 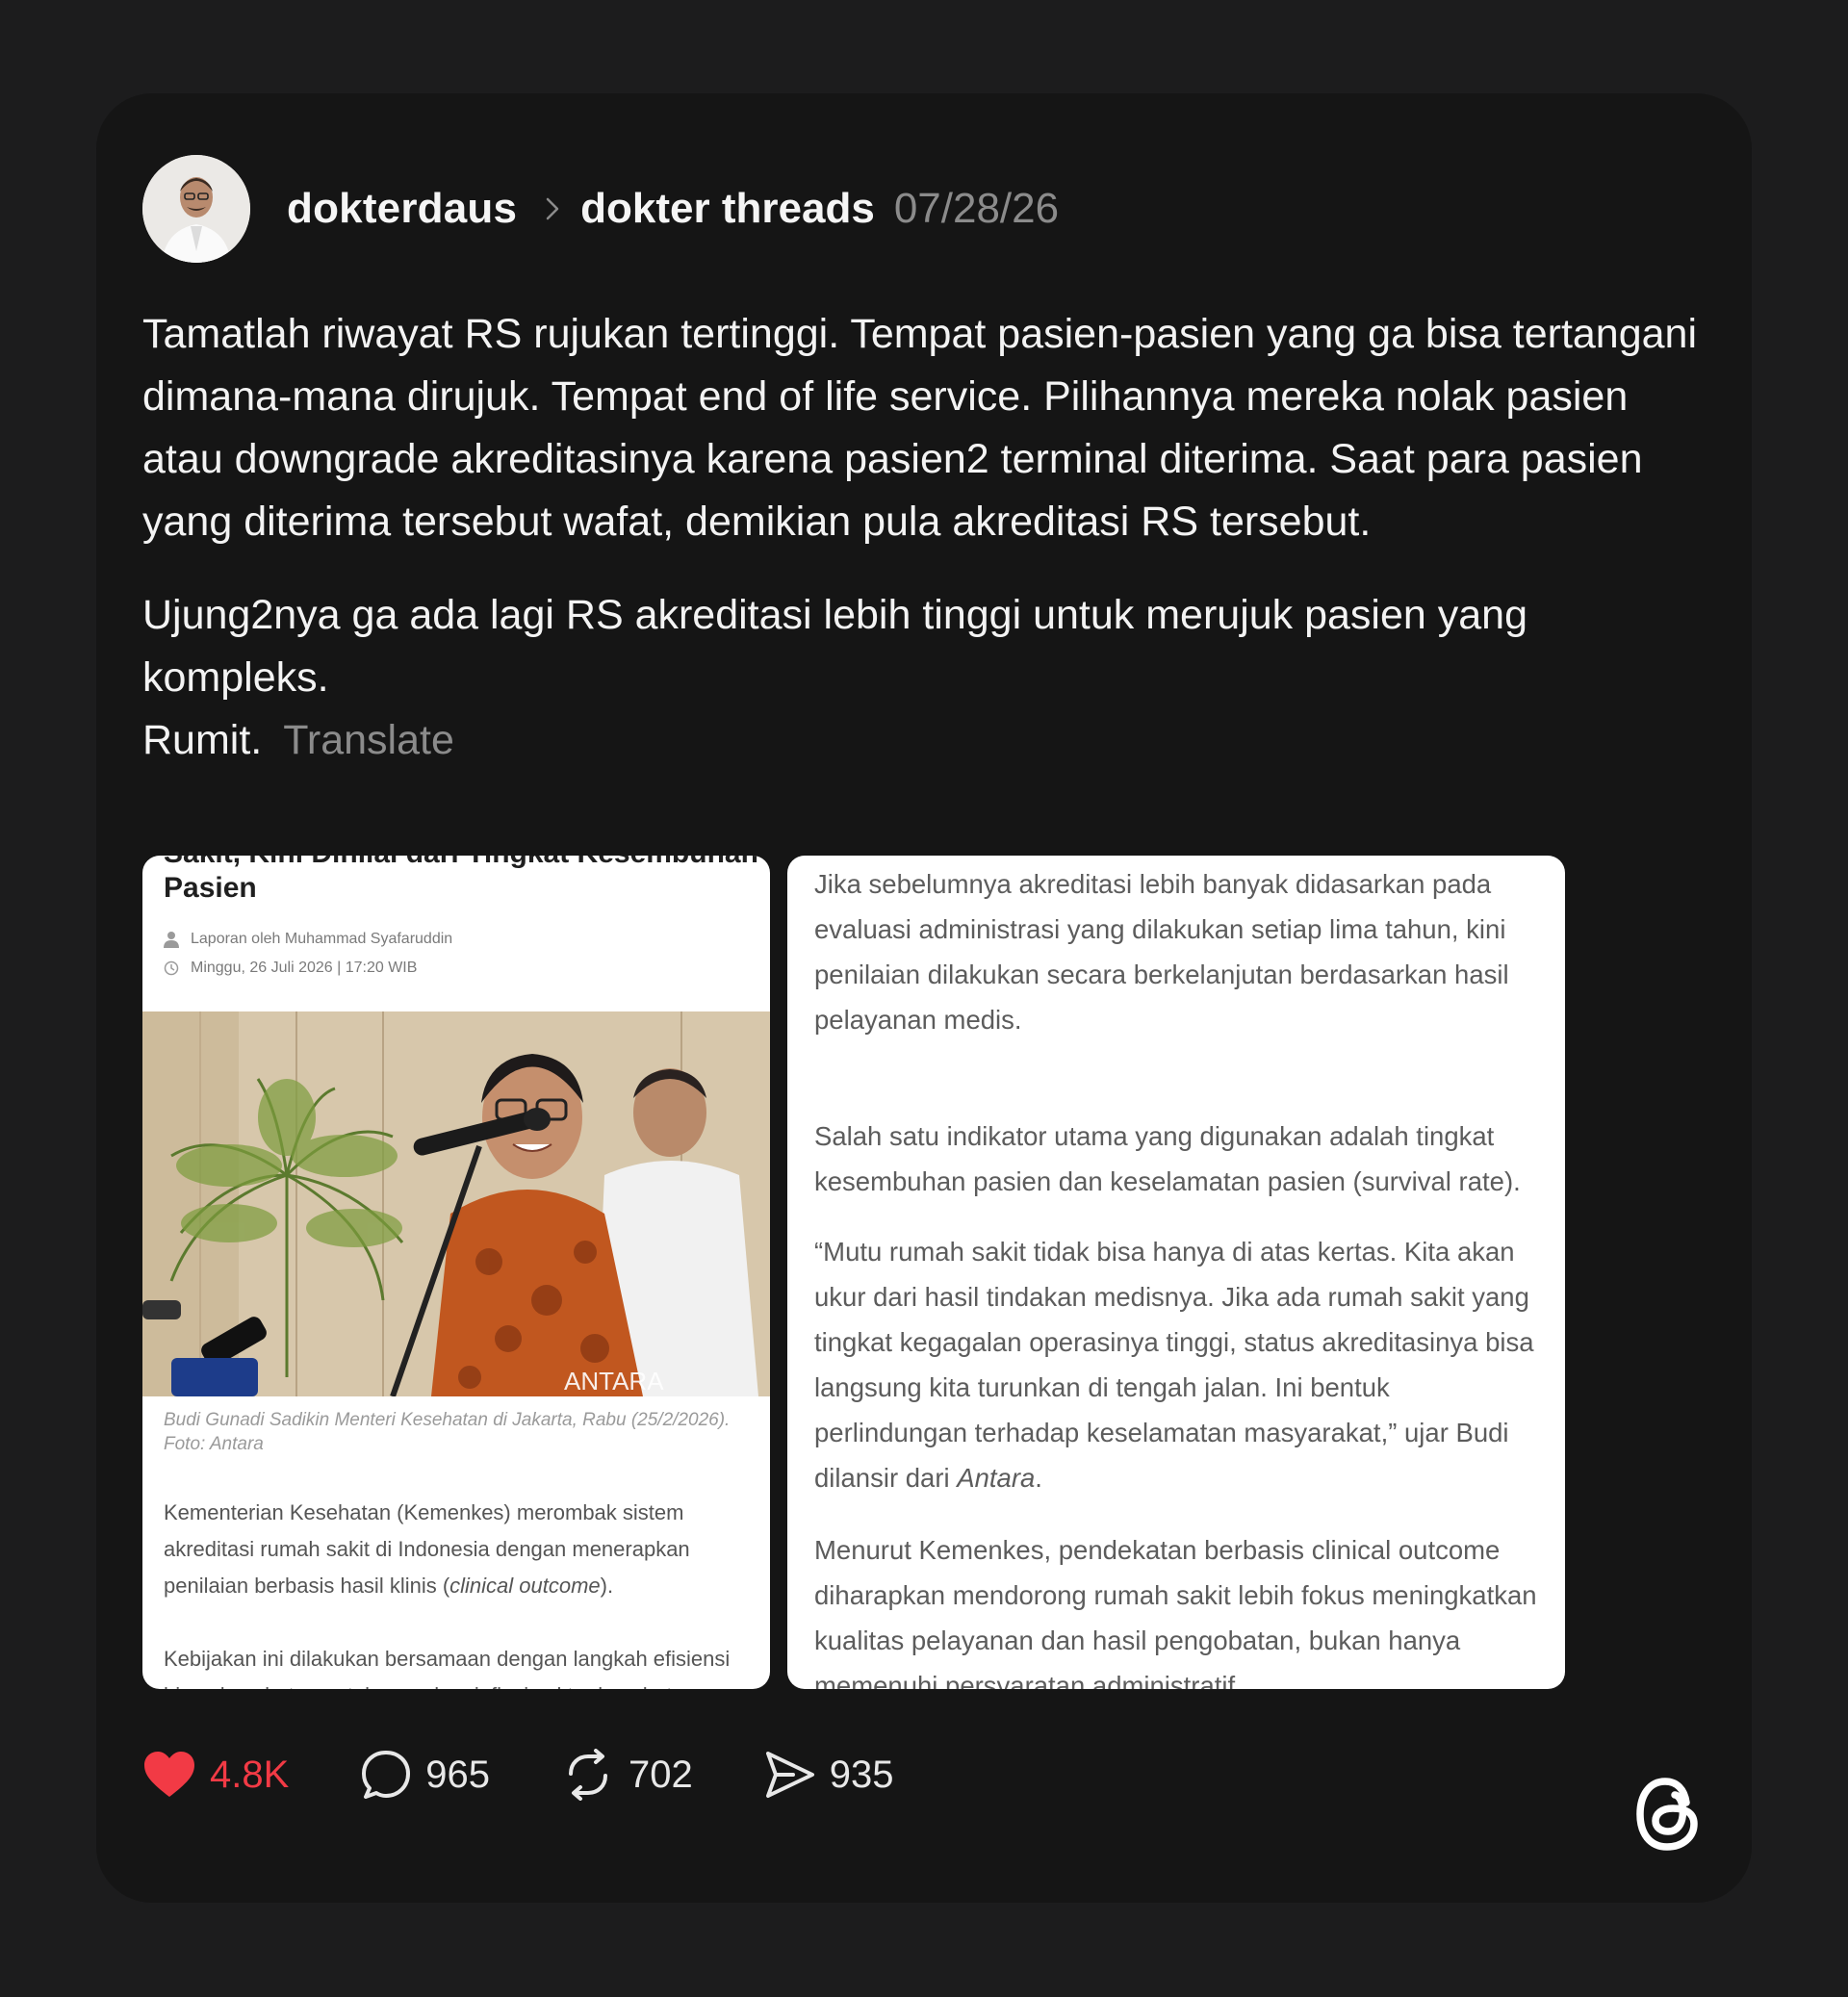 I want to click on article-datetime: Minggu, 26 Juli 2026 | 17:20 WIB, so click(x=290, y=969).